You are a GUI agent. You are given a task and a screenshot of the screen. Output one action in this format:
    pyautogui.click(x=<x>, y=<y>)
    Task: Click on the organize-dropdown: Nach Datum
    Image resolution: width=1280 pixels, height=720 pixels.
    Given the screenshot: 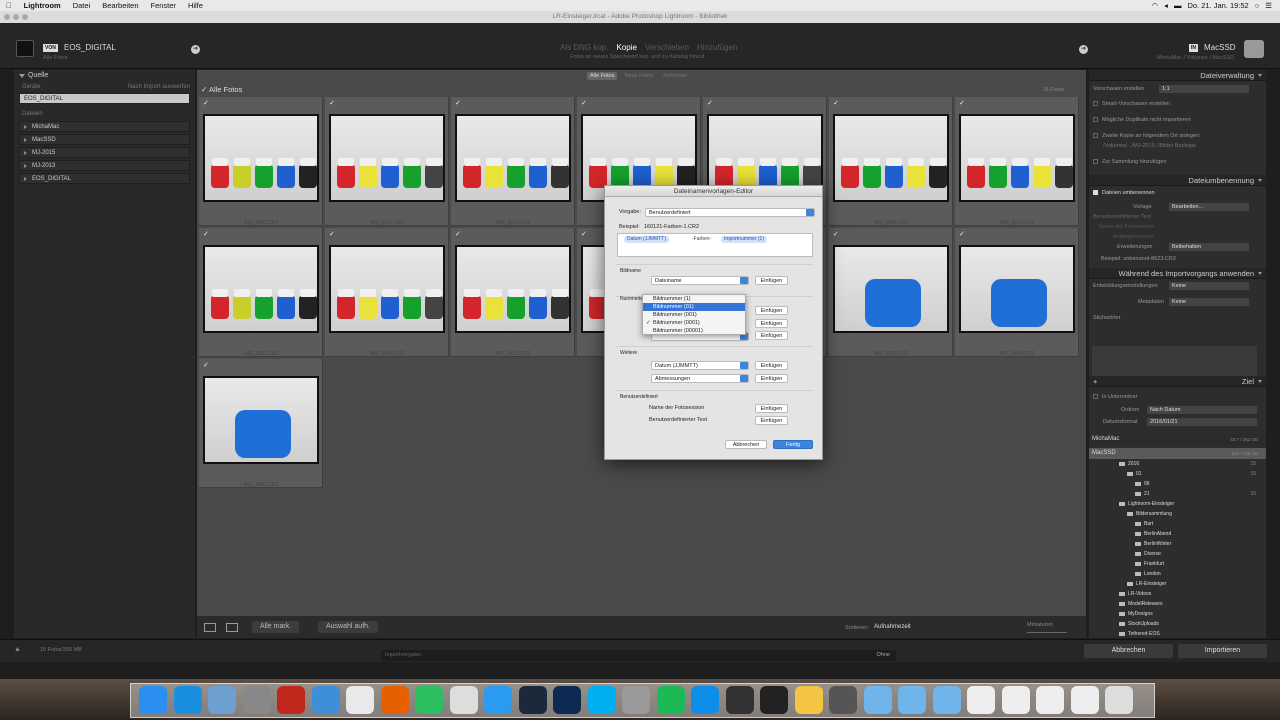 What is the action you would take?
    pyautogui.click(x=1202, y=410)
    